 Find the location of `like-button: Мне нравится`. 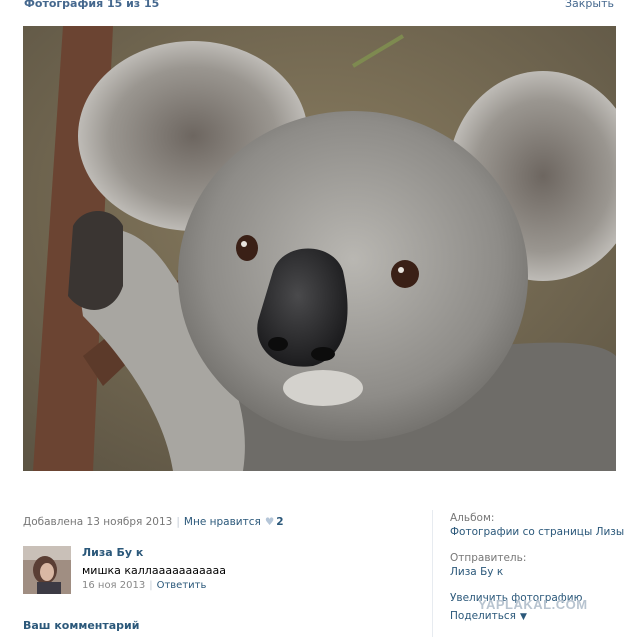

like-button: Мне нравится is located at coordinates (222, 522).